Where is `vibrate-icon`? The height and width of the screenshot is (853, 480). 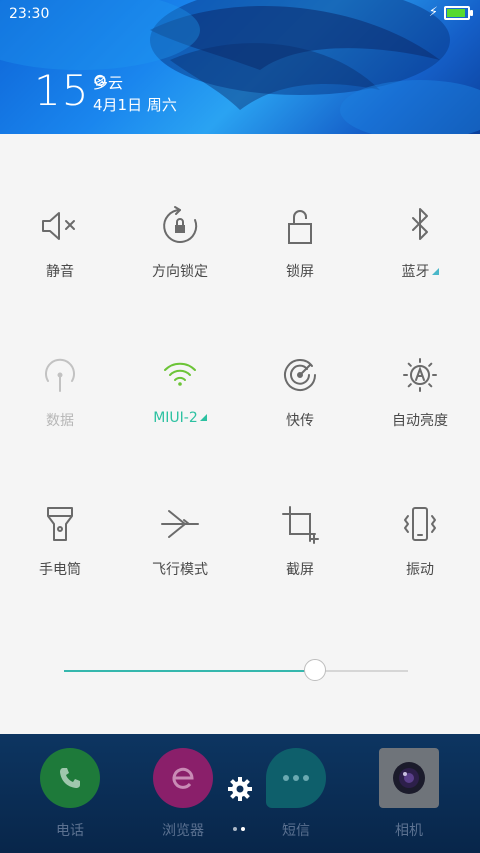
vibrate-icon is located at coordinates (420, 524).